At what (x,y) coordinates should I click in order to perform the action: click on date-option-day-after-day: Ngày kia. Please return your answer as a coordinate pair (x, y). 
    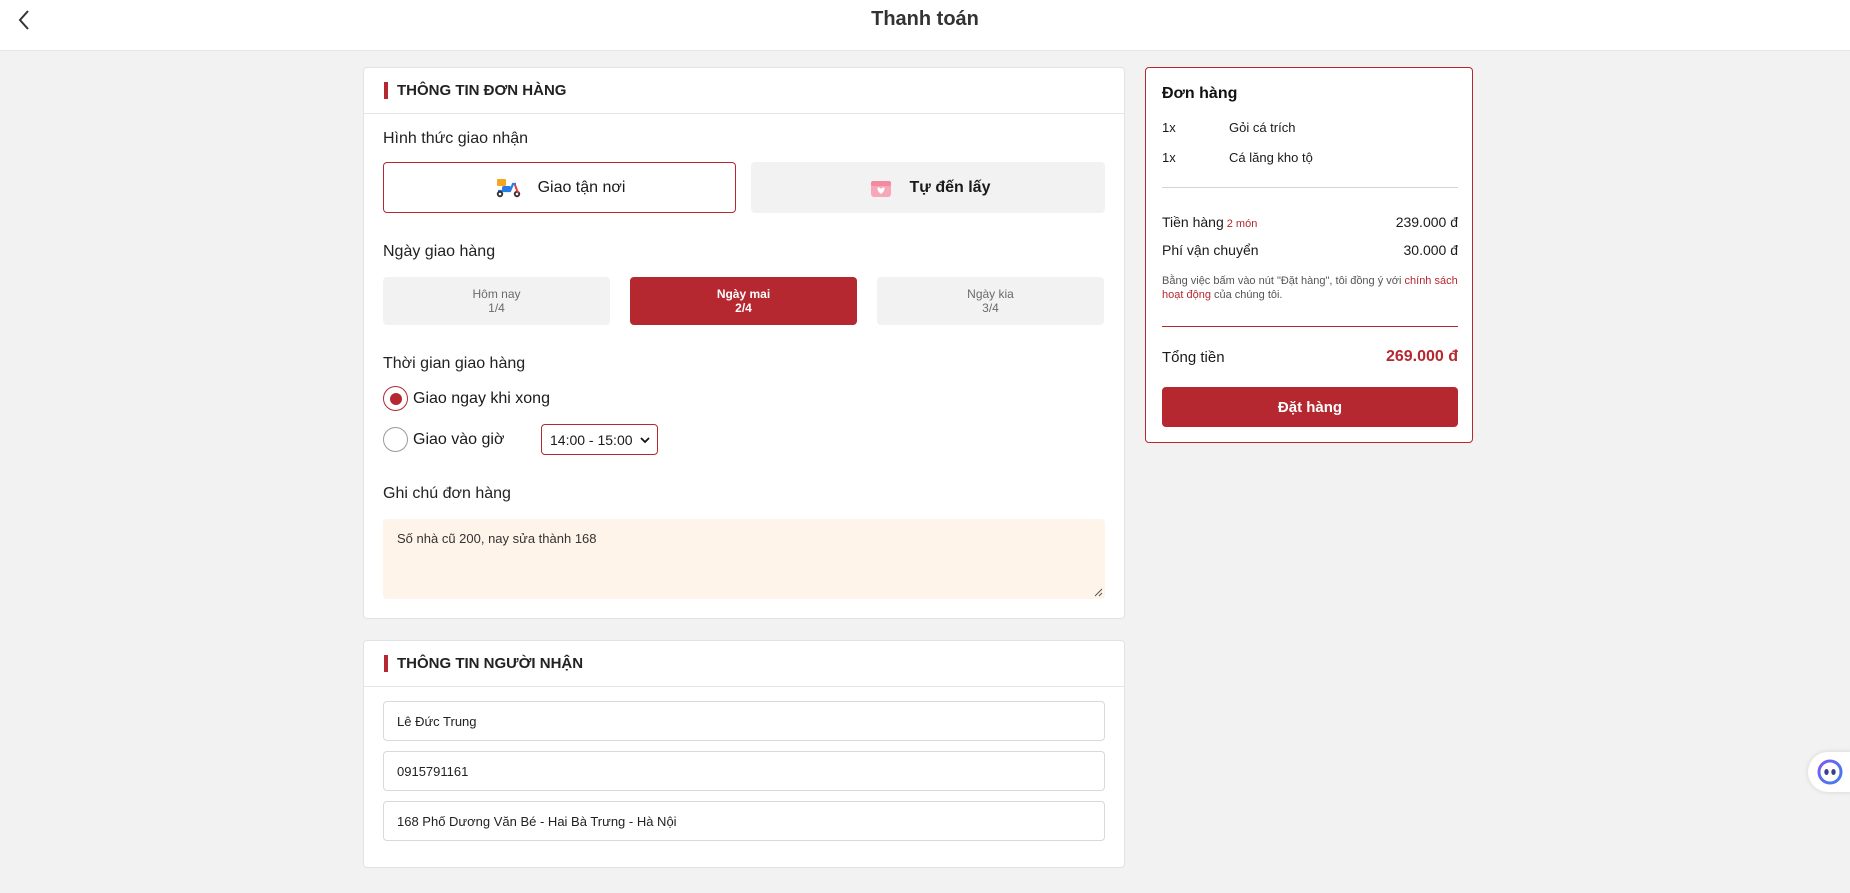
    Looking at the image, I should click on (990, 294).